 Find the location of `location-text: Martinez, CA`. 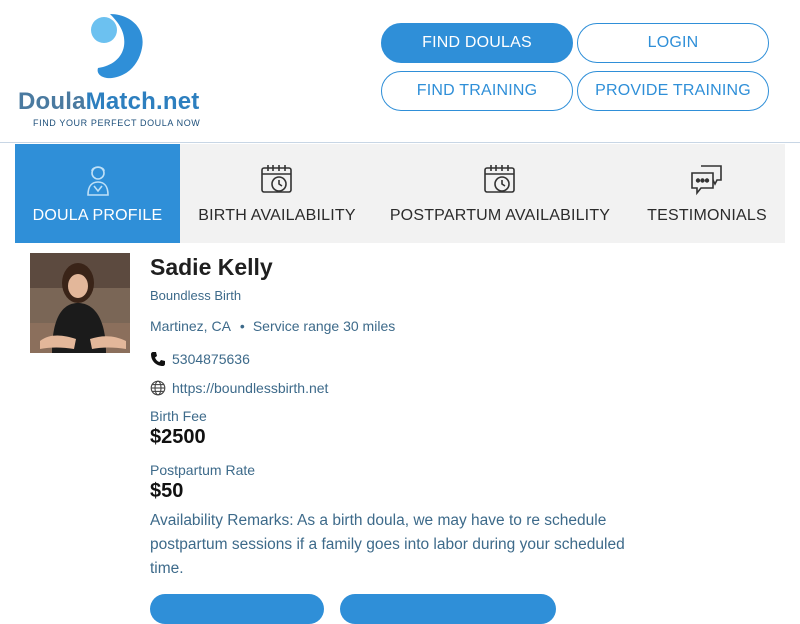

location-text: Martinez, CA is located at coordinates (190, 326).